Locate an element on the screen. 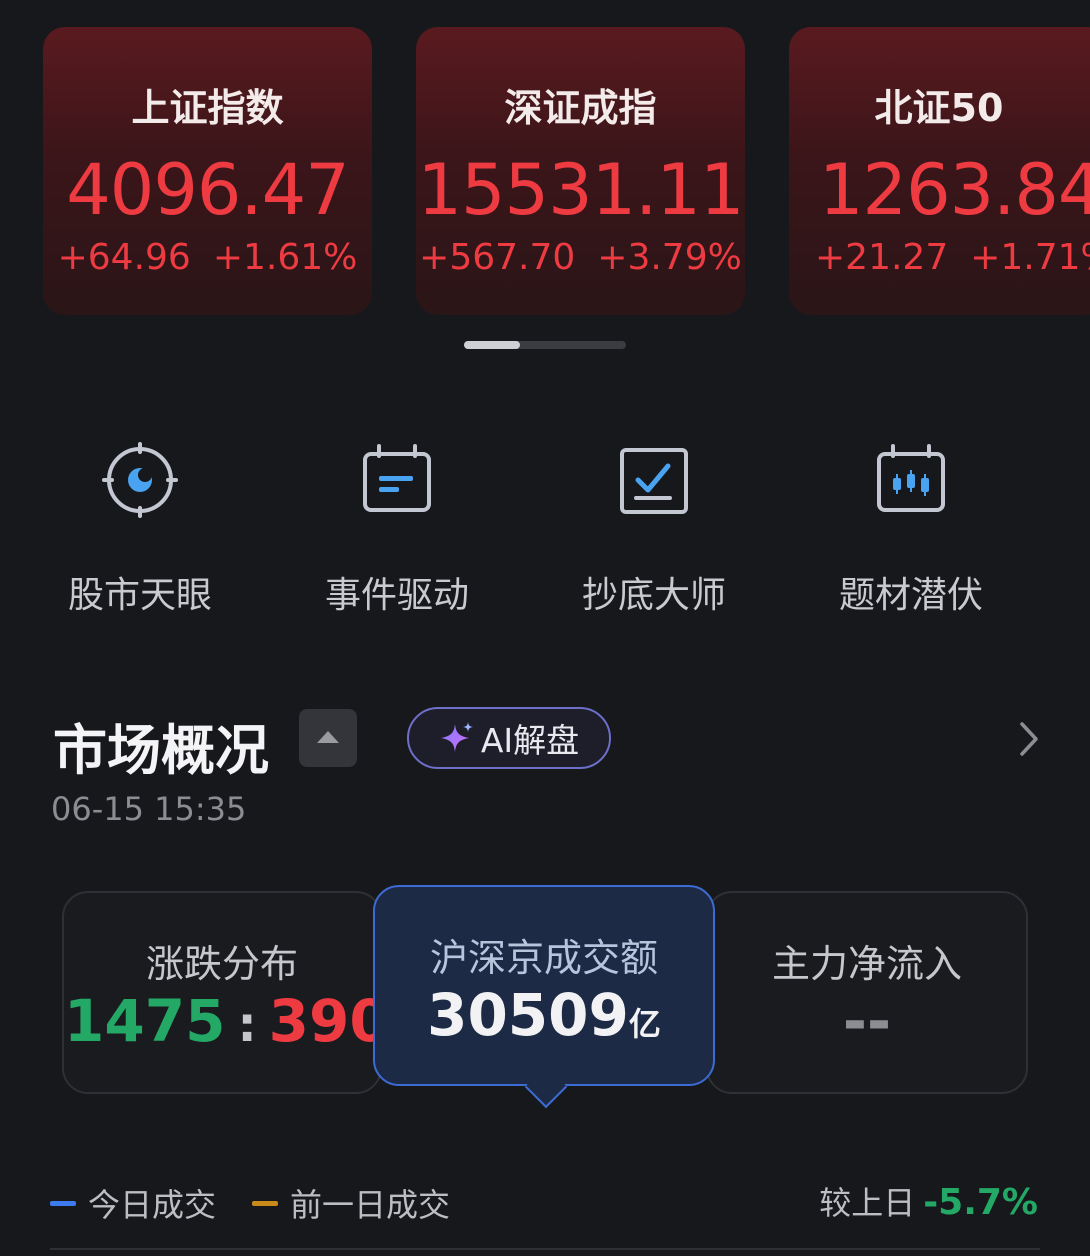 This screenshot has width=1090, height=1256. index-value: 4096.47 is located at coordinates (207, 190).